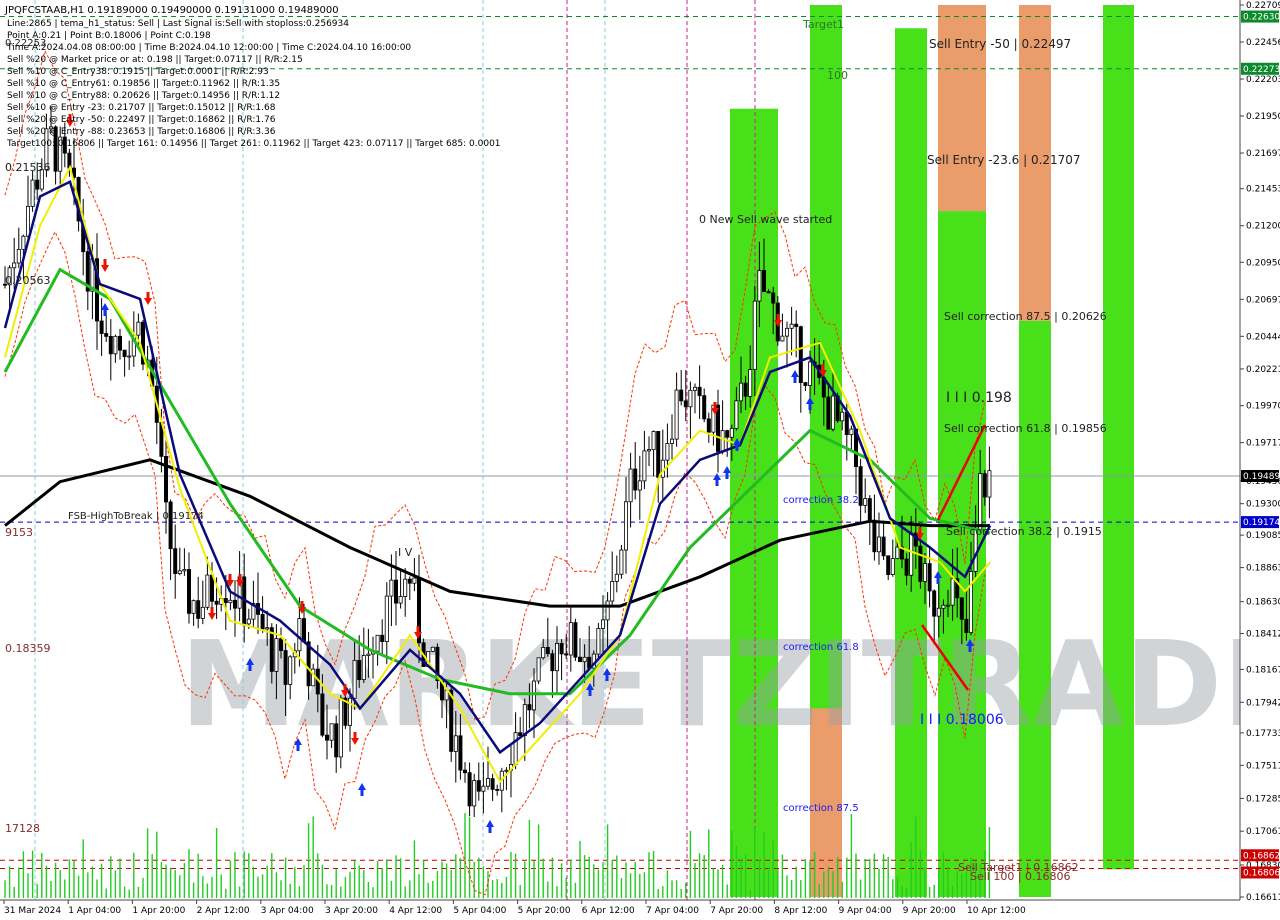 The width and height of the screenshot is (1280, 920). I want to click on y-tick-label: 0.18863, so click(1263, 569).